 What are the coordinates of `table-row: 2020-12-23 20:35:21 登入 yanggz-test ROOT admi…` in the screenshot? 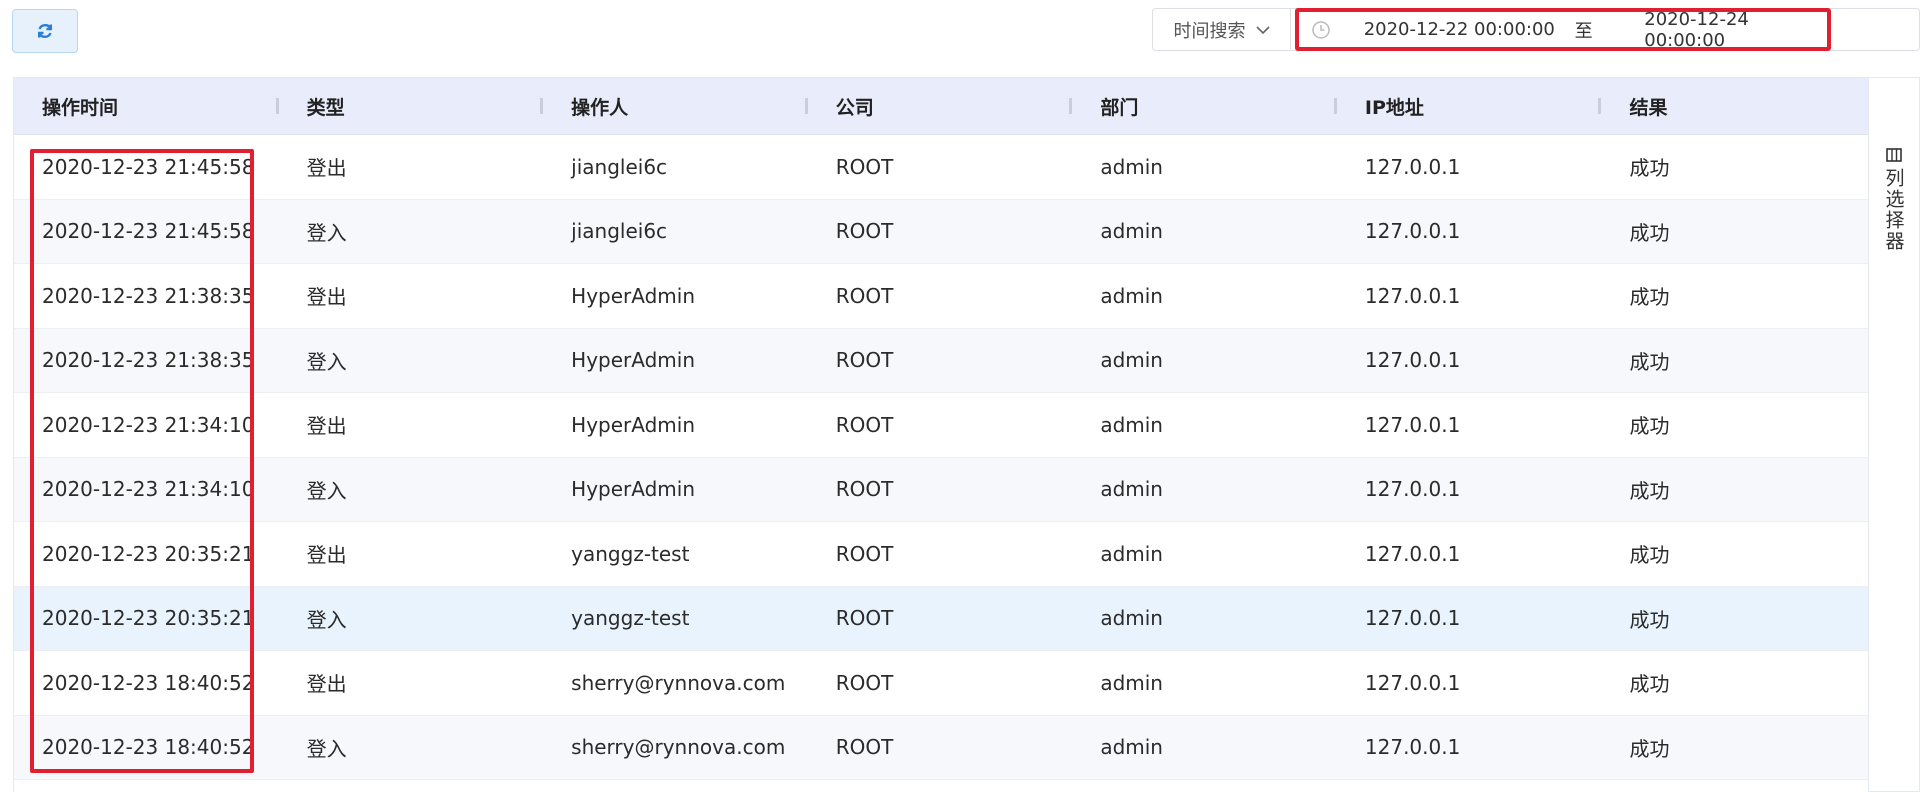 It's located at (941, 618).